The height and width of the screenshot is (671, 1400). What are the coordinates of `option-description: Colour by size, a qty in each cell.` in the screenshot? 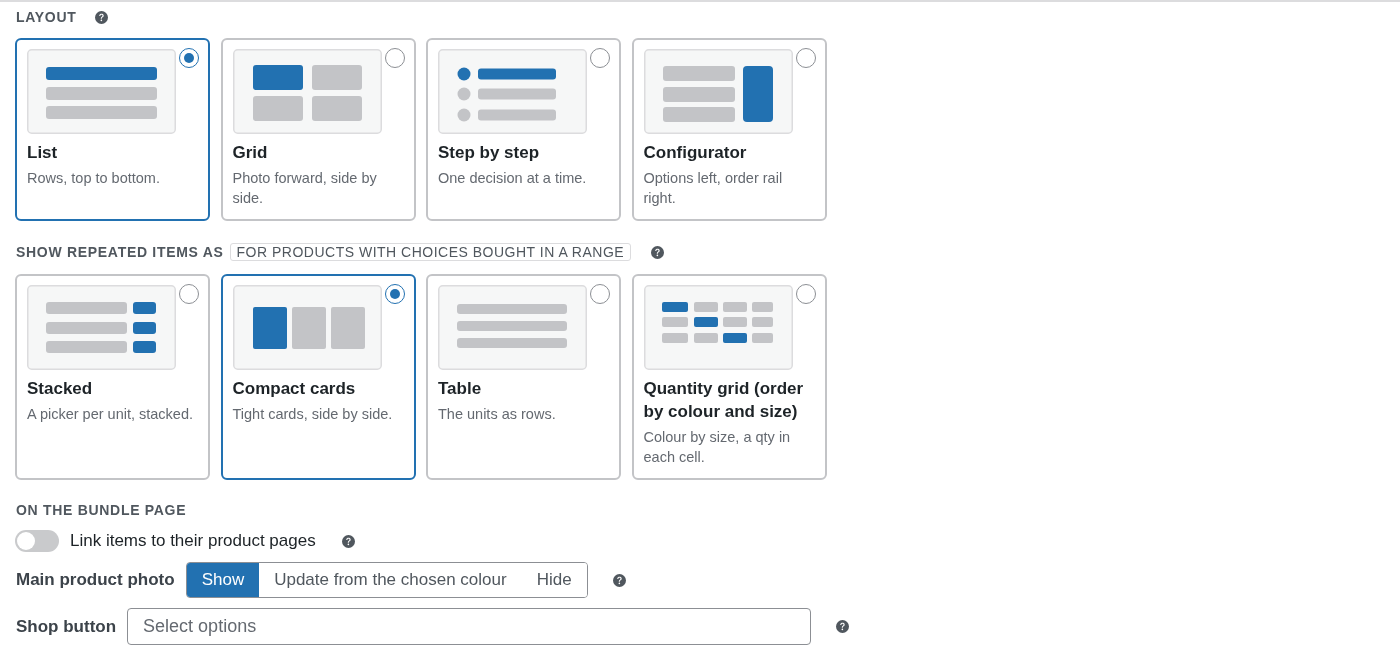 It's located at (717, 447).